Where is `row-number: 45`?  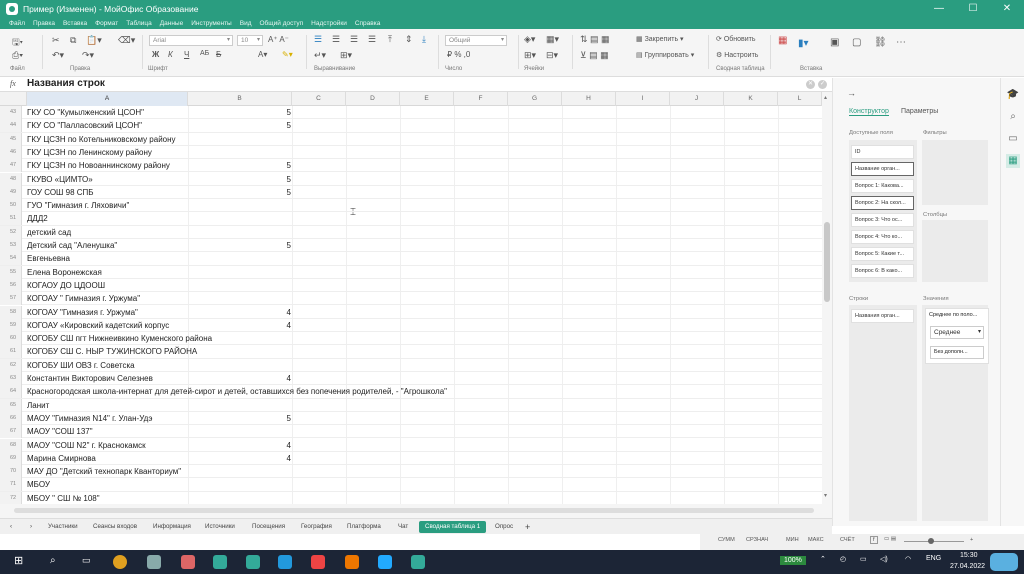
row-number: 45 is located at coordinates (11, 139).